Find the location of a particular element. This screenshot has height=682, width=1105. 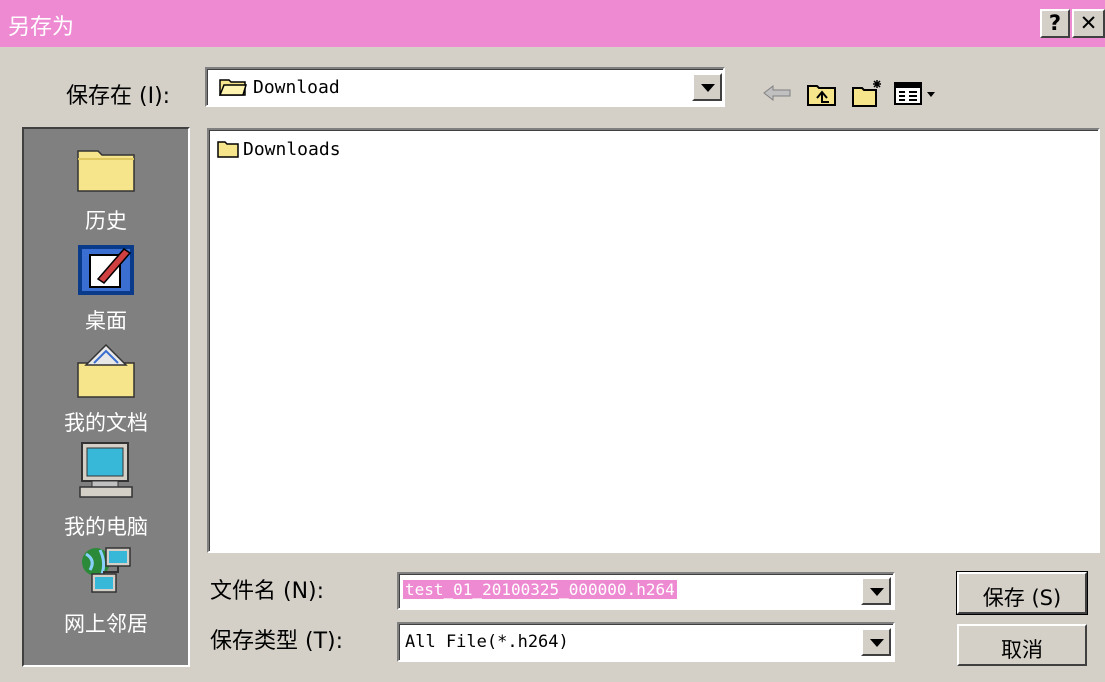

file-name: Downloads is located at coordinates (292, 149).